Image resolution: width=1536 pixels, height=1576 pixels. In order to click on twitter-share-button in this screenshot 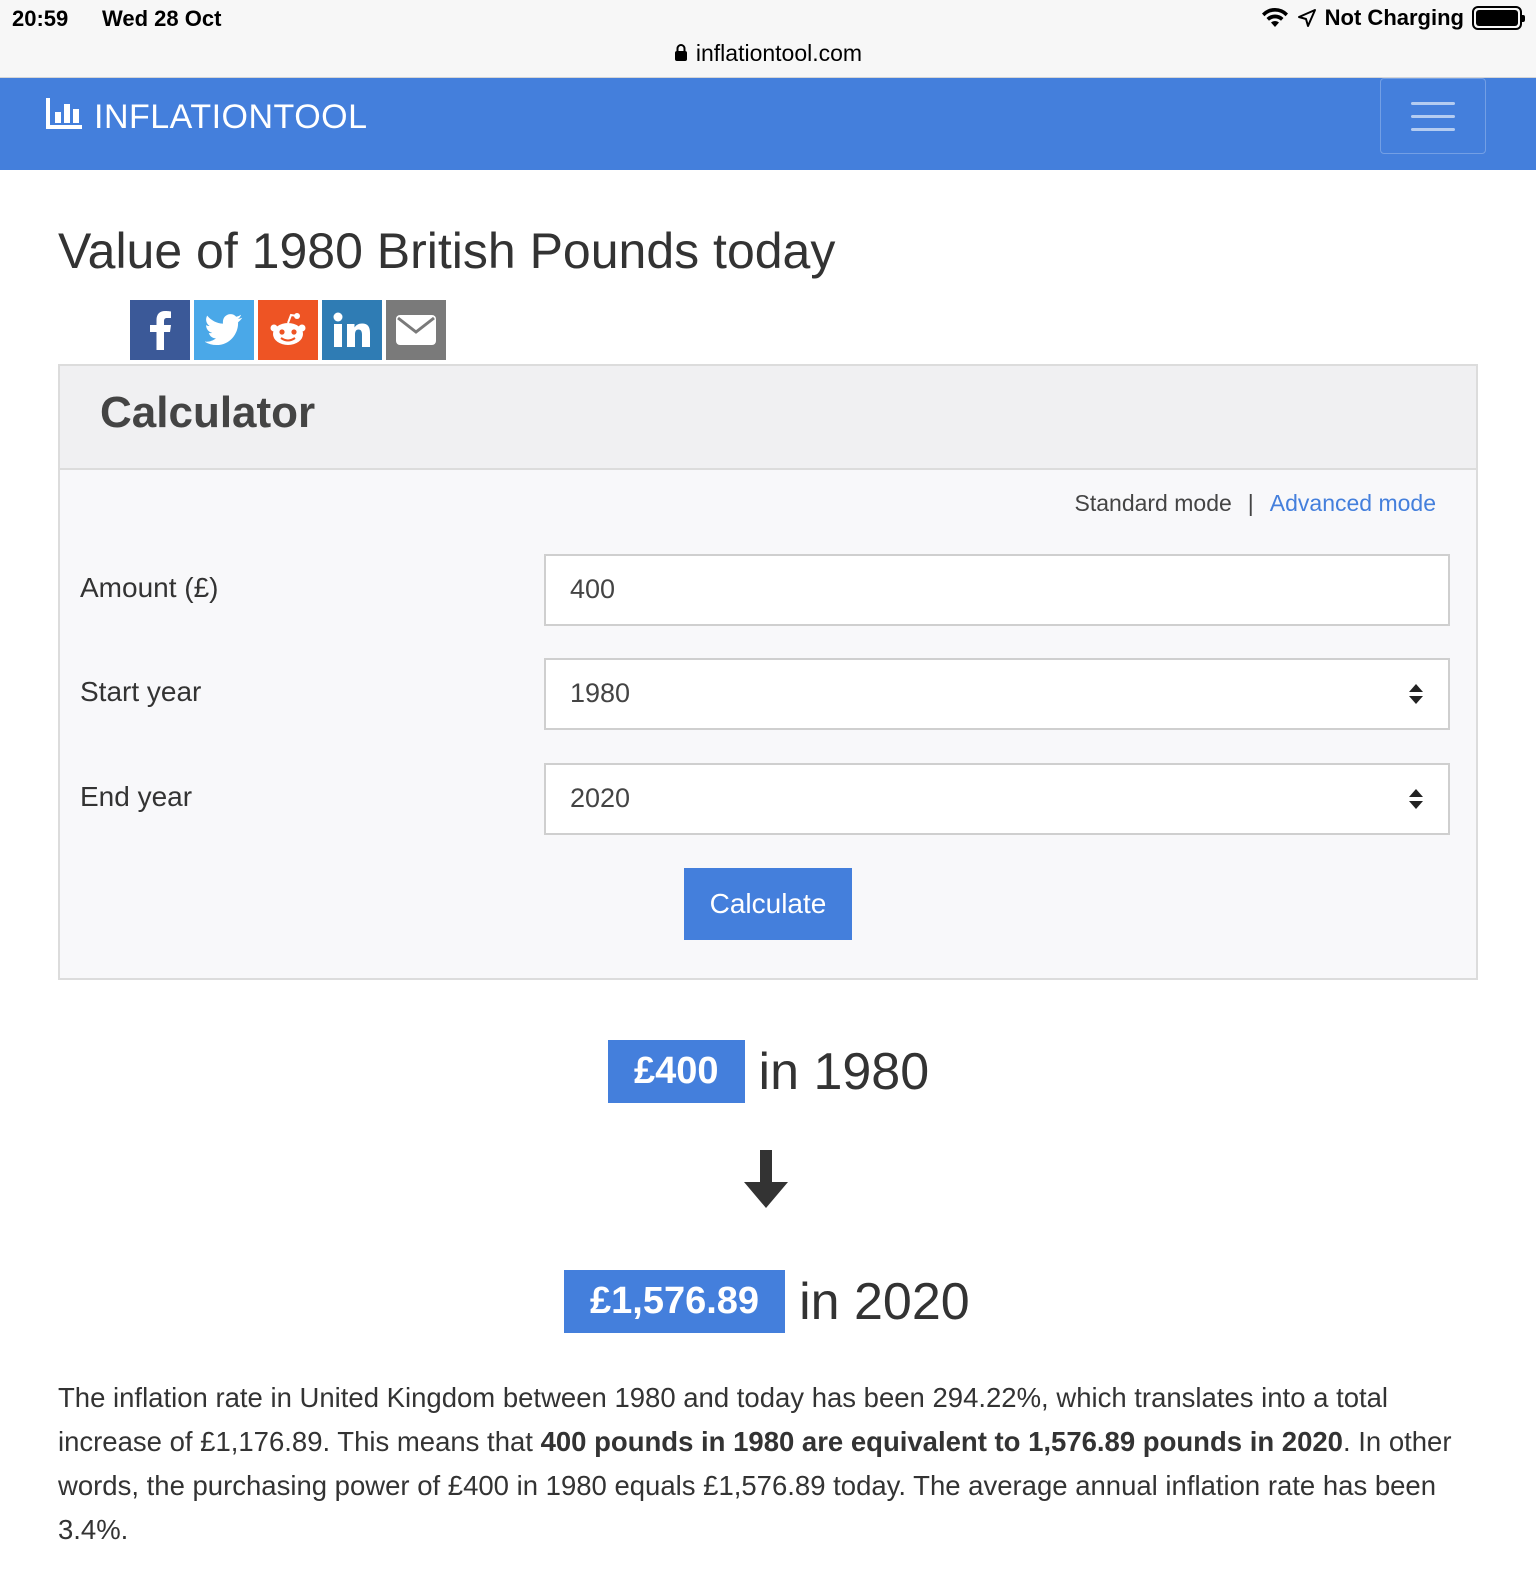, I will do `click(224, 330)`.